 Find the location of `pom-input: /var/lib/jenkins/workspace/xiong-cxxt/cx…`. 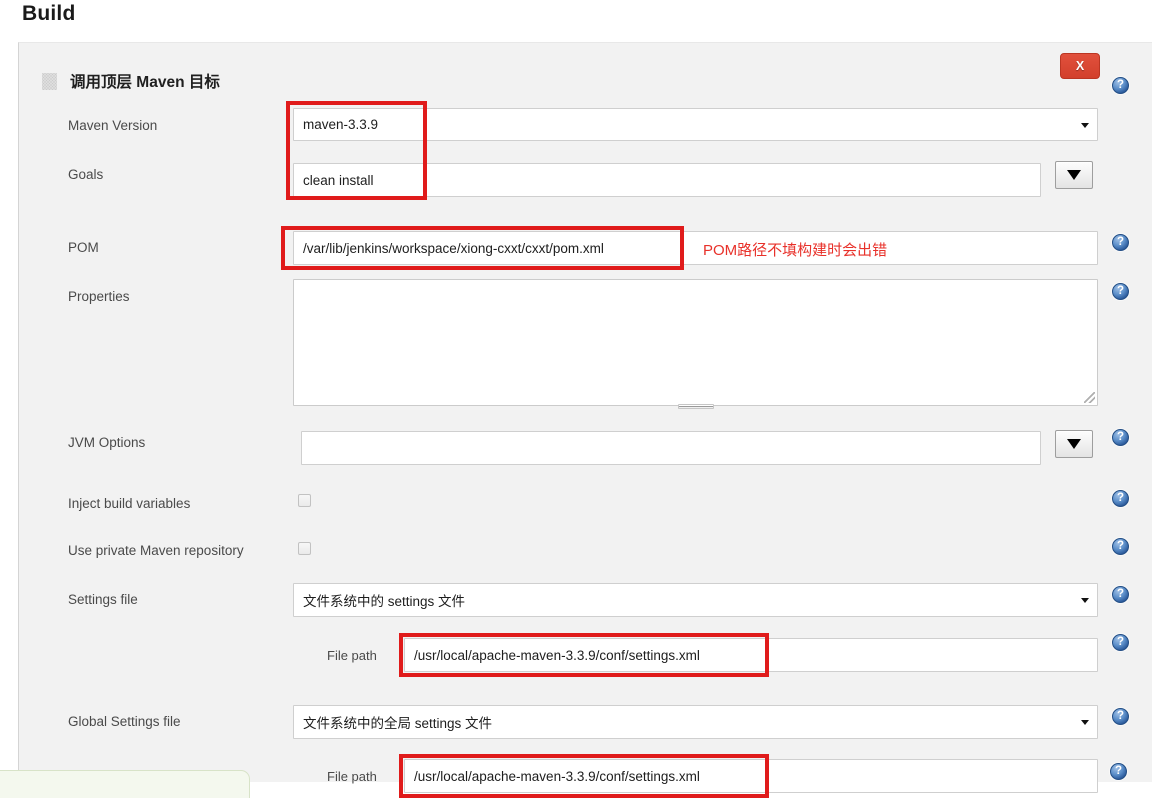

pom-input: /var/lib/jenkins/workspace/xiong-cxxt/cx… is located at coordinates (695, 248).